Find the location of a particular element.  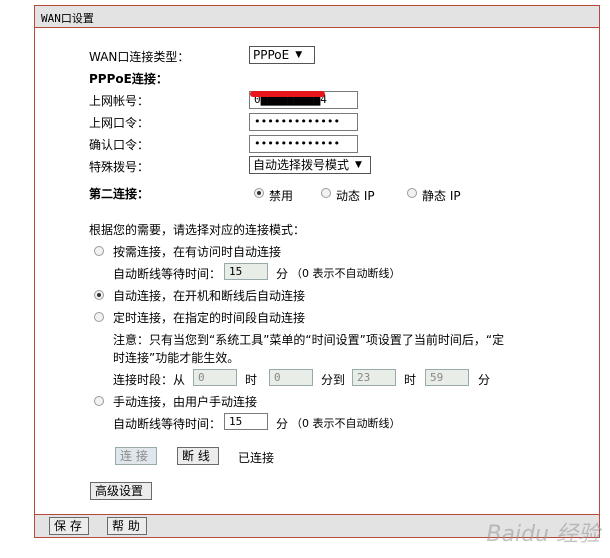

schedule-to-minute: 59 is located at coordinates (447, 377).